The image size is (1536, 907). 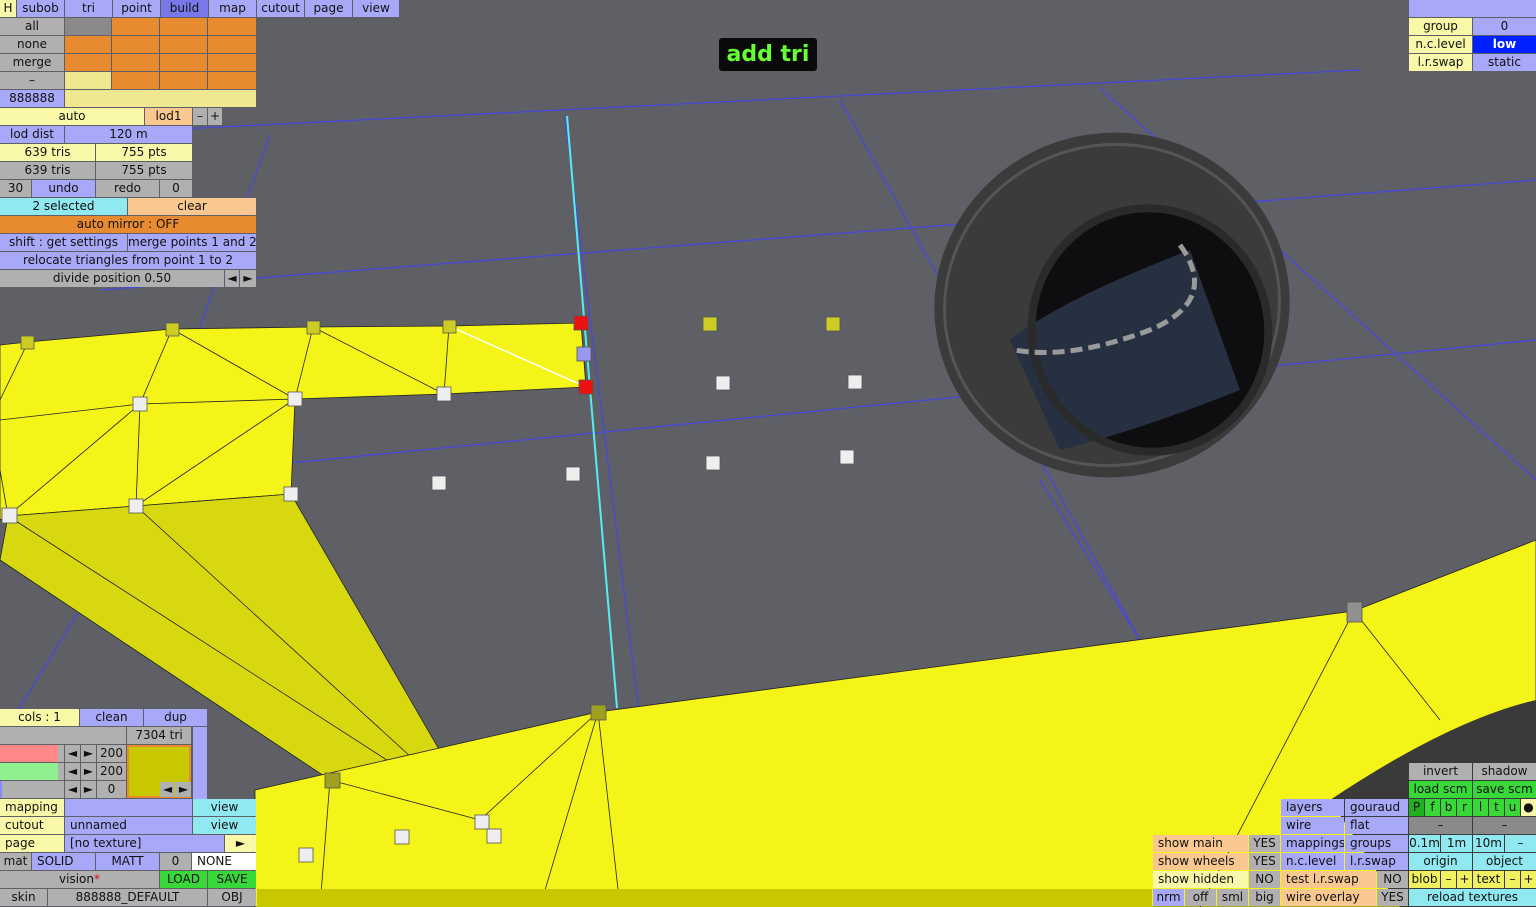 I want to click on object-button: object, so click(x=1504, y=861).